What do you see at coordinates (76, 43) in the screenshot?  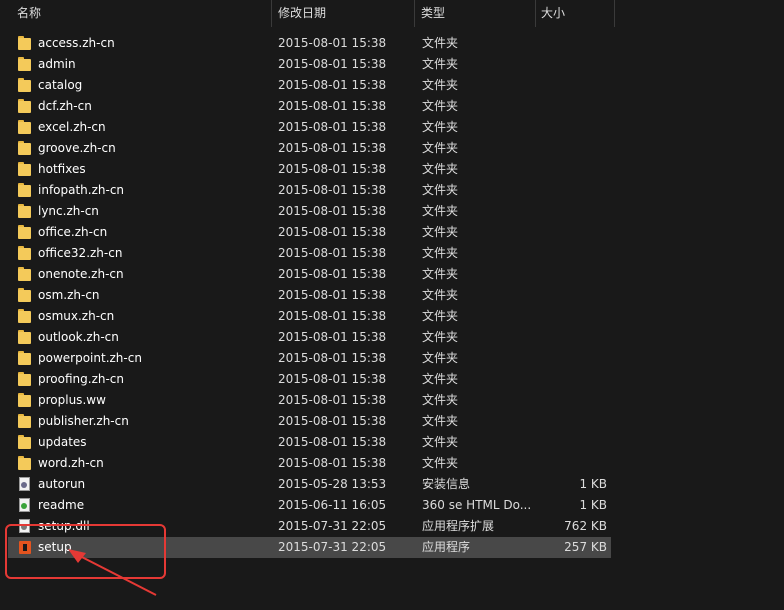 I see `file-name: access.zh-cn` at bounding box center [76, 43].